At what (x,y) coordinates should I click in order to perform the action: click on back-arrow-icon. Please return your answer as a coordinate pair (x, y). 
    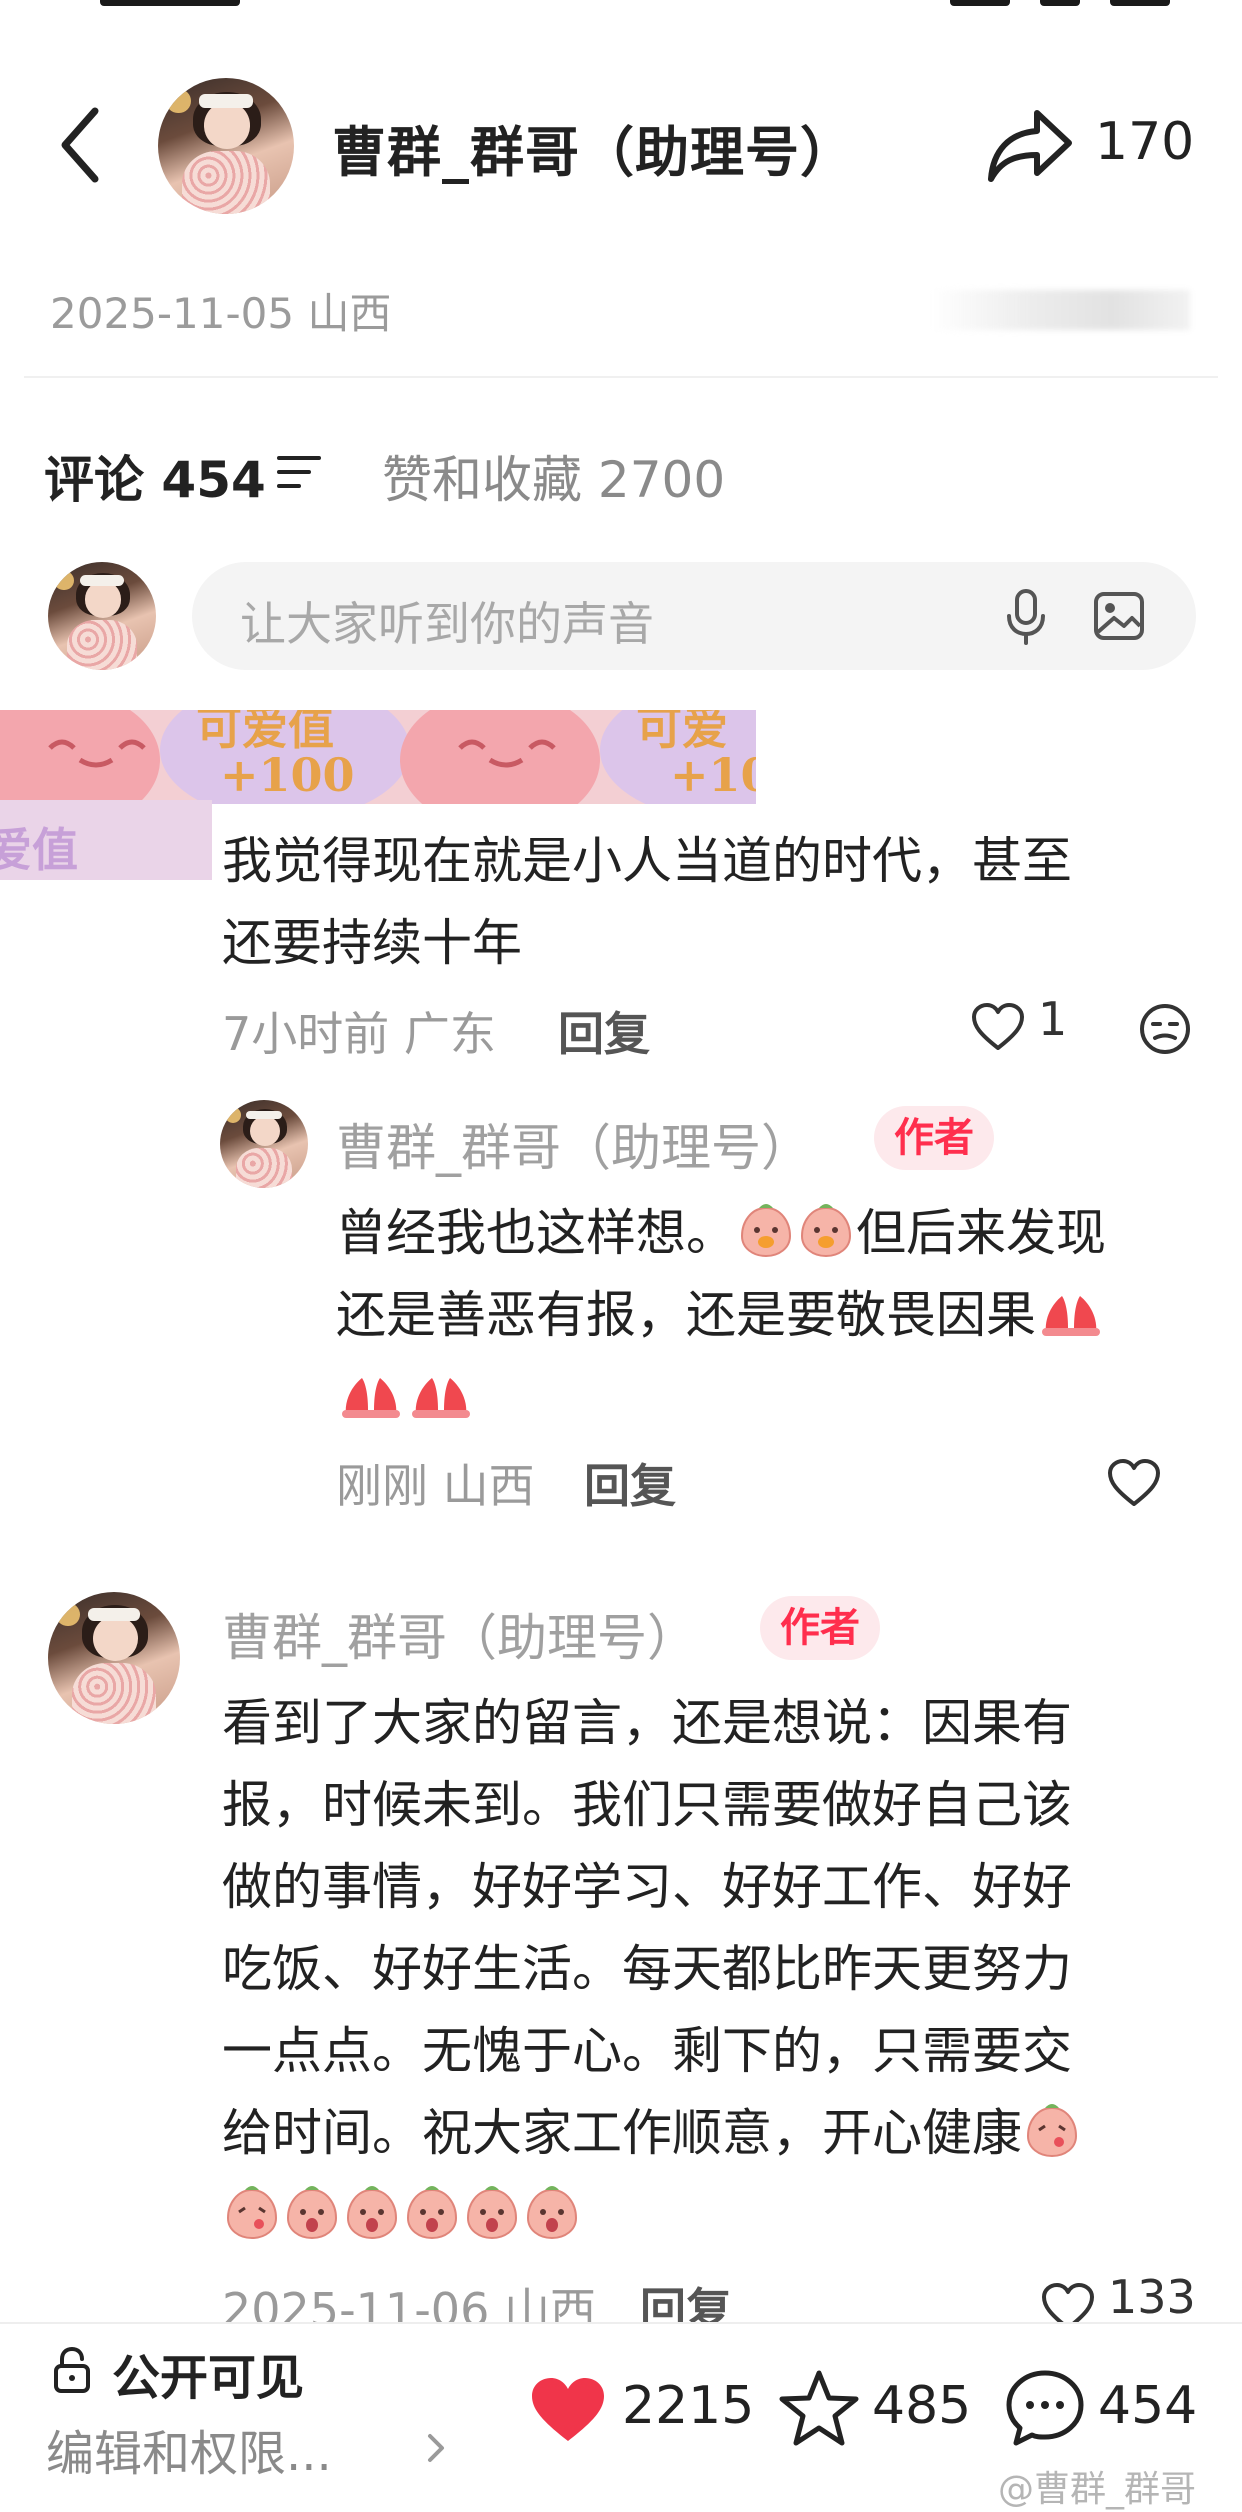
    Looking at the image, I should click on (80, 145).